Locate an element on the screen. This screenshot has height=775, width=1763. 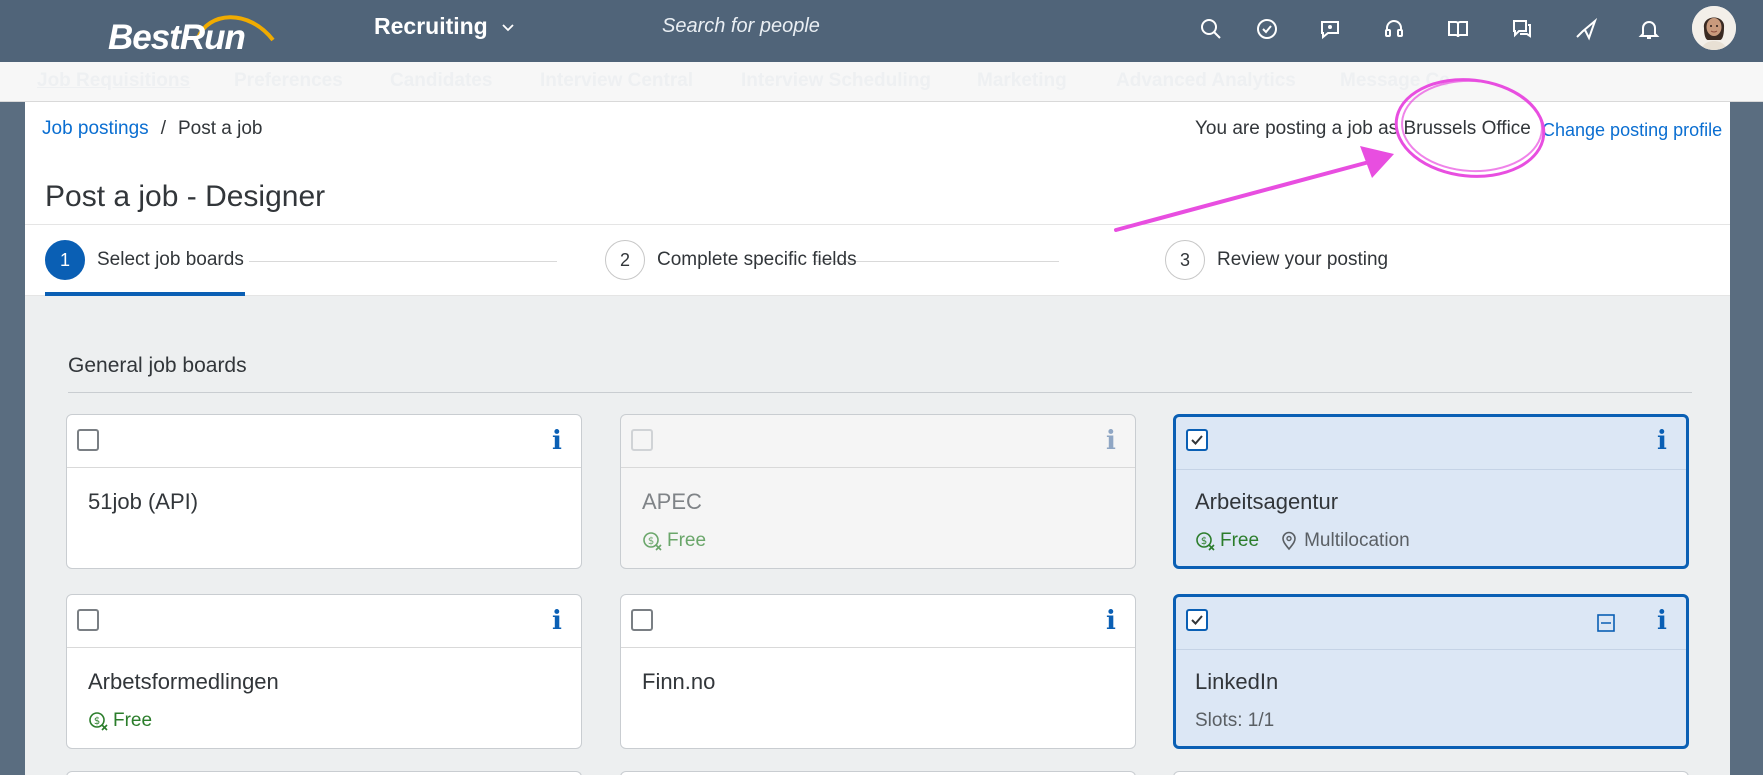
breadcrumb-job-postings: Job postings is located at coordinates (95, 129).